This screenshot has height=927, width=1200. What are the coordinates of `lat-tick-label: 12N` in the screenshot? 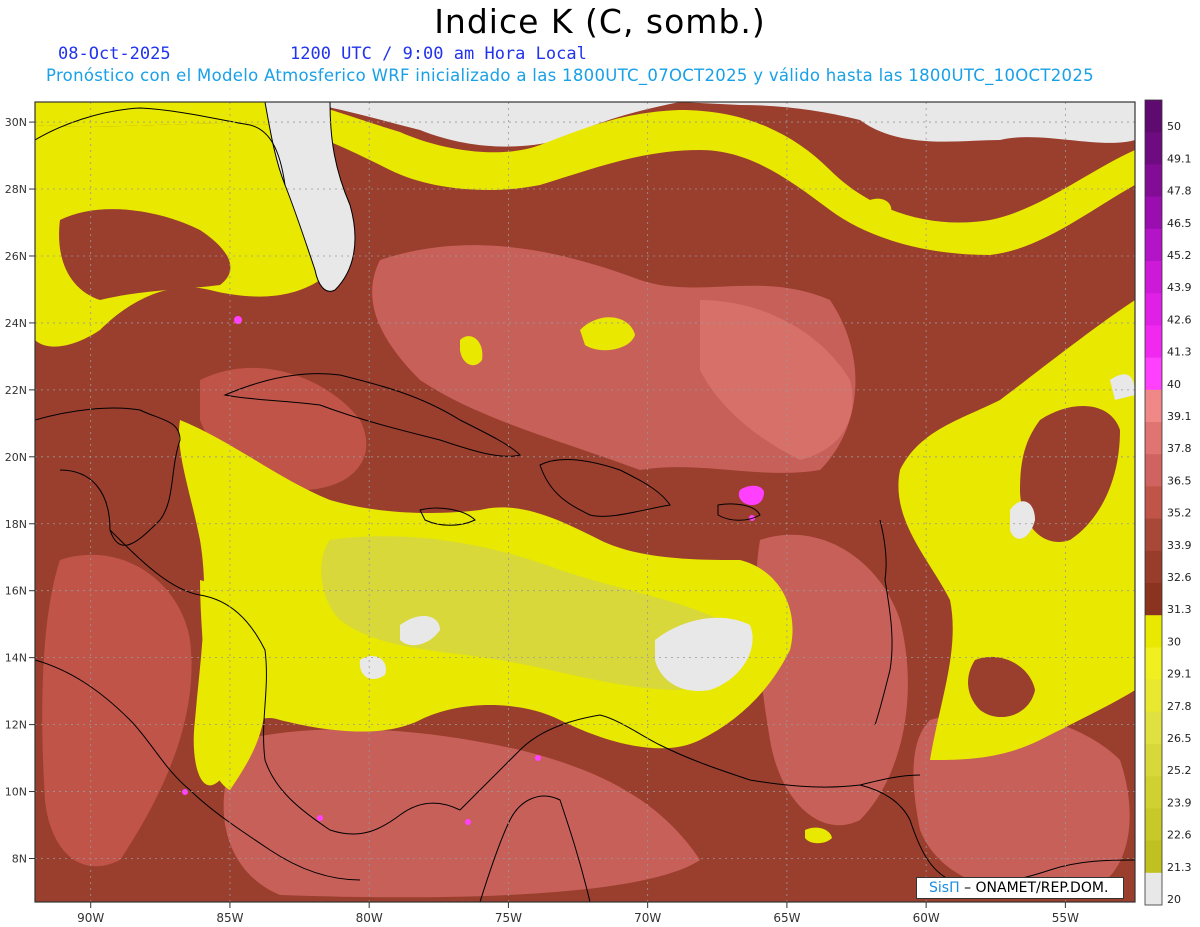 It's located at (16, 725).